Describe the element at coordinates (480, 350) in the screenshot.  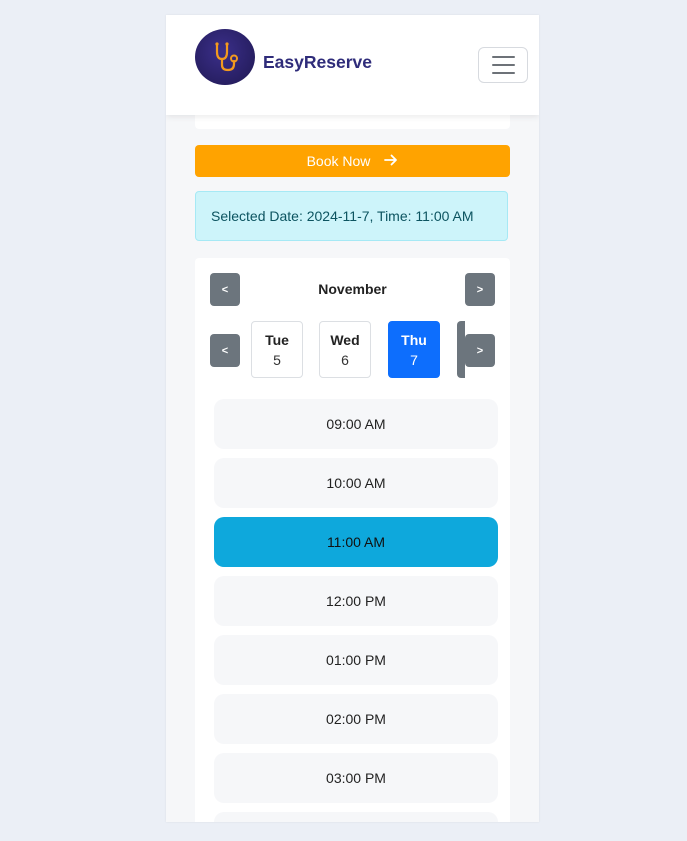
I see `next-days-button: >` at that location.